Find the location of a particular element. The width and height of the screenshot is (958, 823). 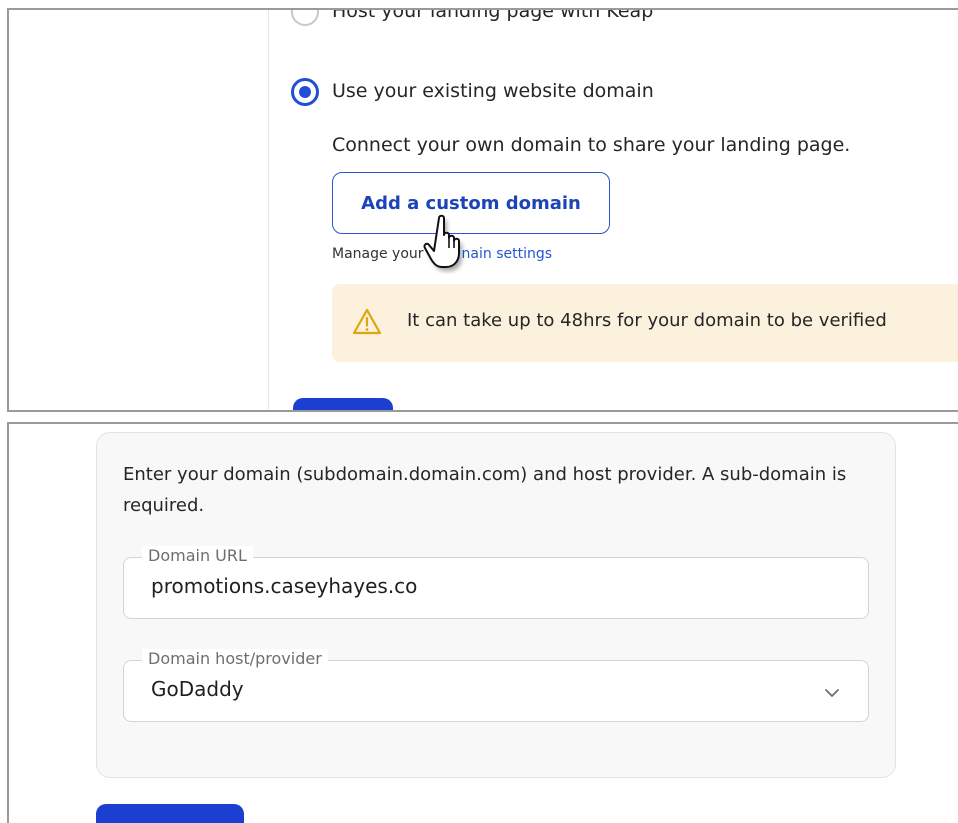

pointer-cursor-icon is located at coordinates (453, 243).